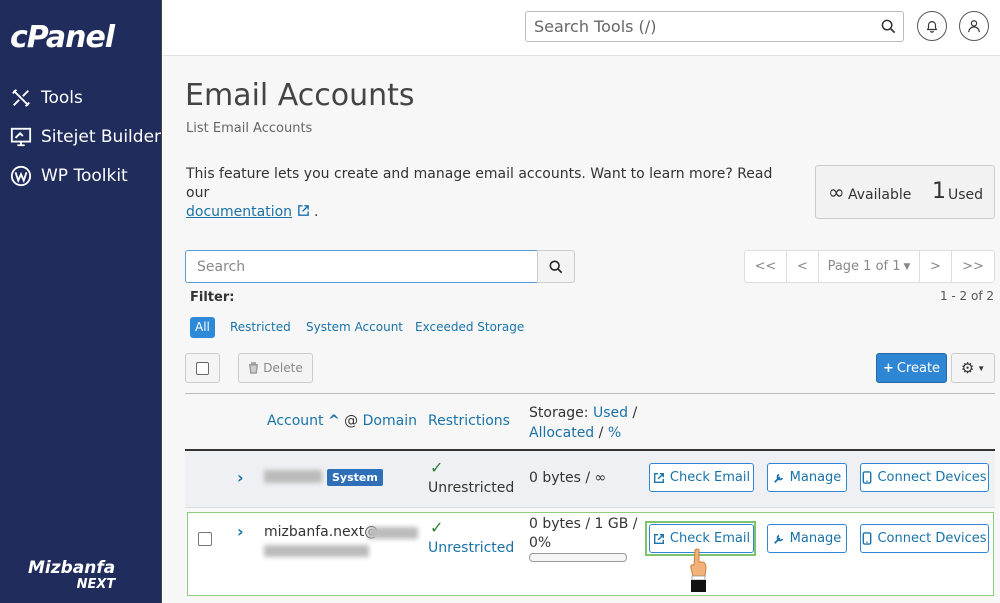 Image resolution: width=1000 pixels, height=603 pixels. What do you see at coordinates (967, 368) in the screenshot?
I see `gear-icon: ⚙` at bounding box center [967, 368].